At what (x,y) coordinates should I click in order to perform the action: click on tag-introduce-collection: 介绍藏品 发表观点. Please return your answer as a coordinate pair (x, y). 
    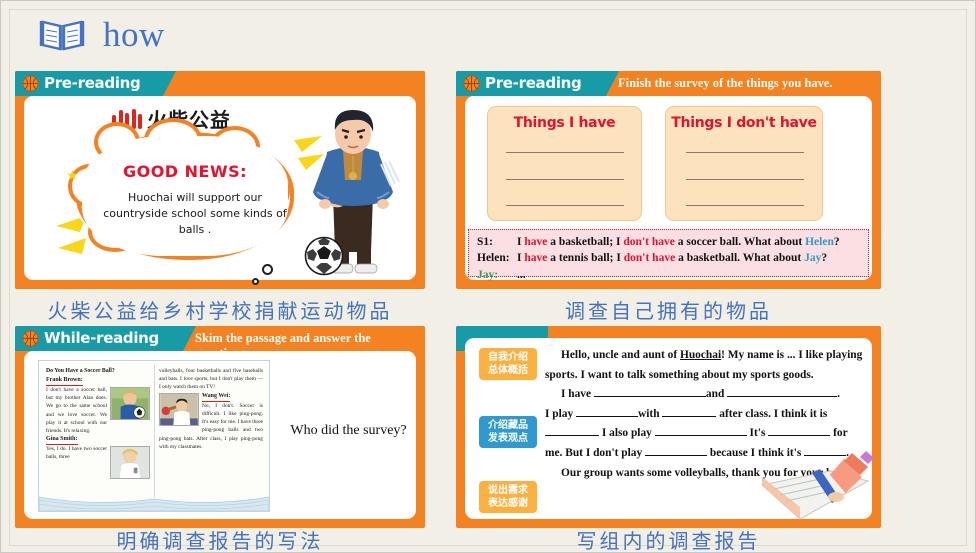
    Looking at the image, I should click on (508, 432).